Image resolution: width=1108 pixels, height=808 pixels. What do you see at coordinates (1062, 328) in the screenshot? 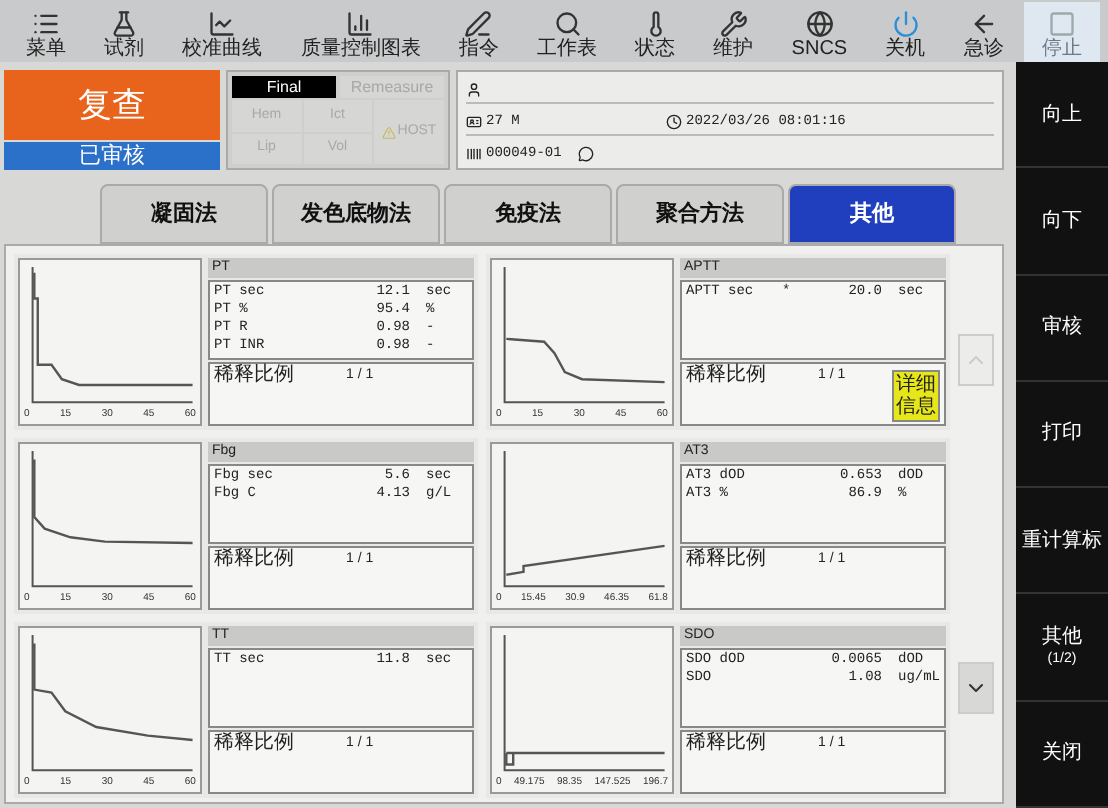
I see `side-menu-button: 审核` at bounding box center [1062, 328].